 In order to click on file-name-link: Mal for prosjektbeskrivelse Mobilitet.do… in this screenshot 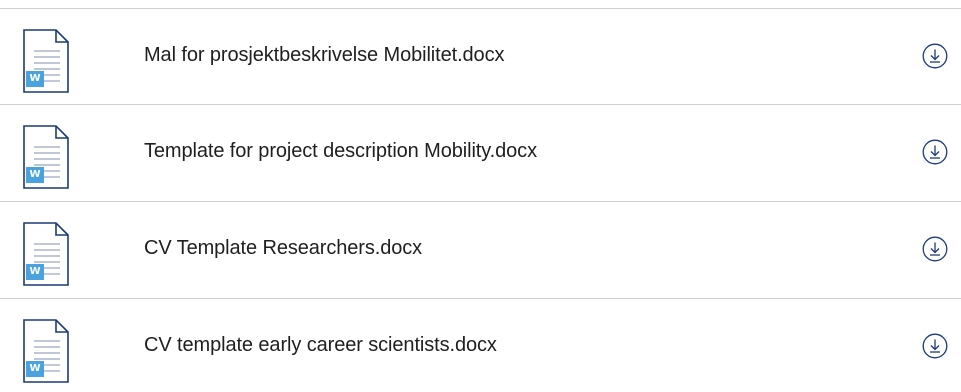, I will do `click(324, 55)`.